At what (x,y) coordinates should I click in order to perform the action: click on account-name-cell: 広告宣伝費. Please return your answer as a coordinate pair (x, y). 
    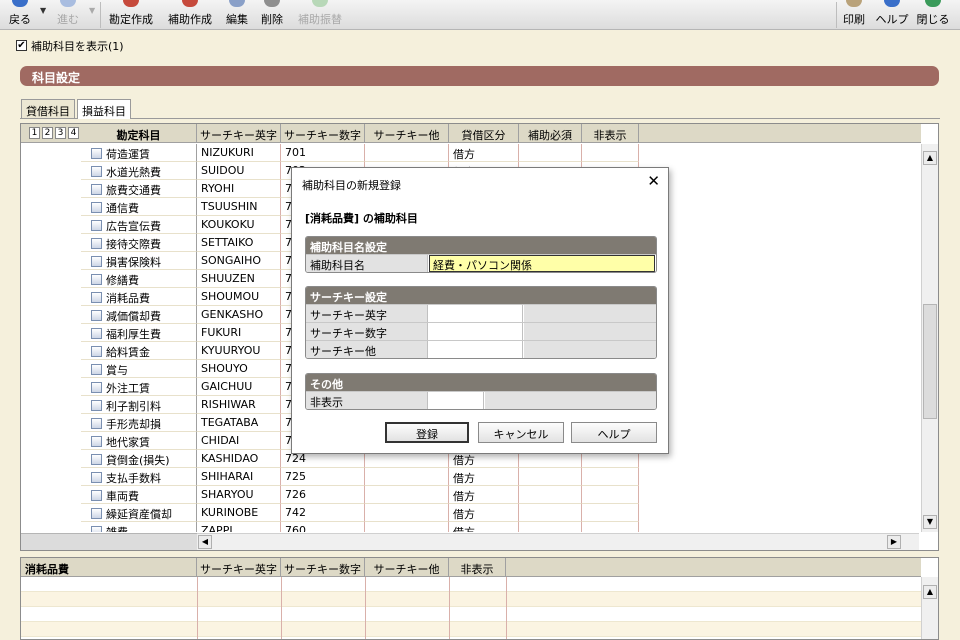
    Looking at the image, I should click on (139, 225).